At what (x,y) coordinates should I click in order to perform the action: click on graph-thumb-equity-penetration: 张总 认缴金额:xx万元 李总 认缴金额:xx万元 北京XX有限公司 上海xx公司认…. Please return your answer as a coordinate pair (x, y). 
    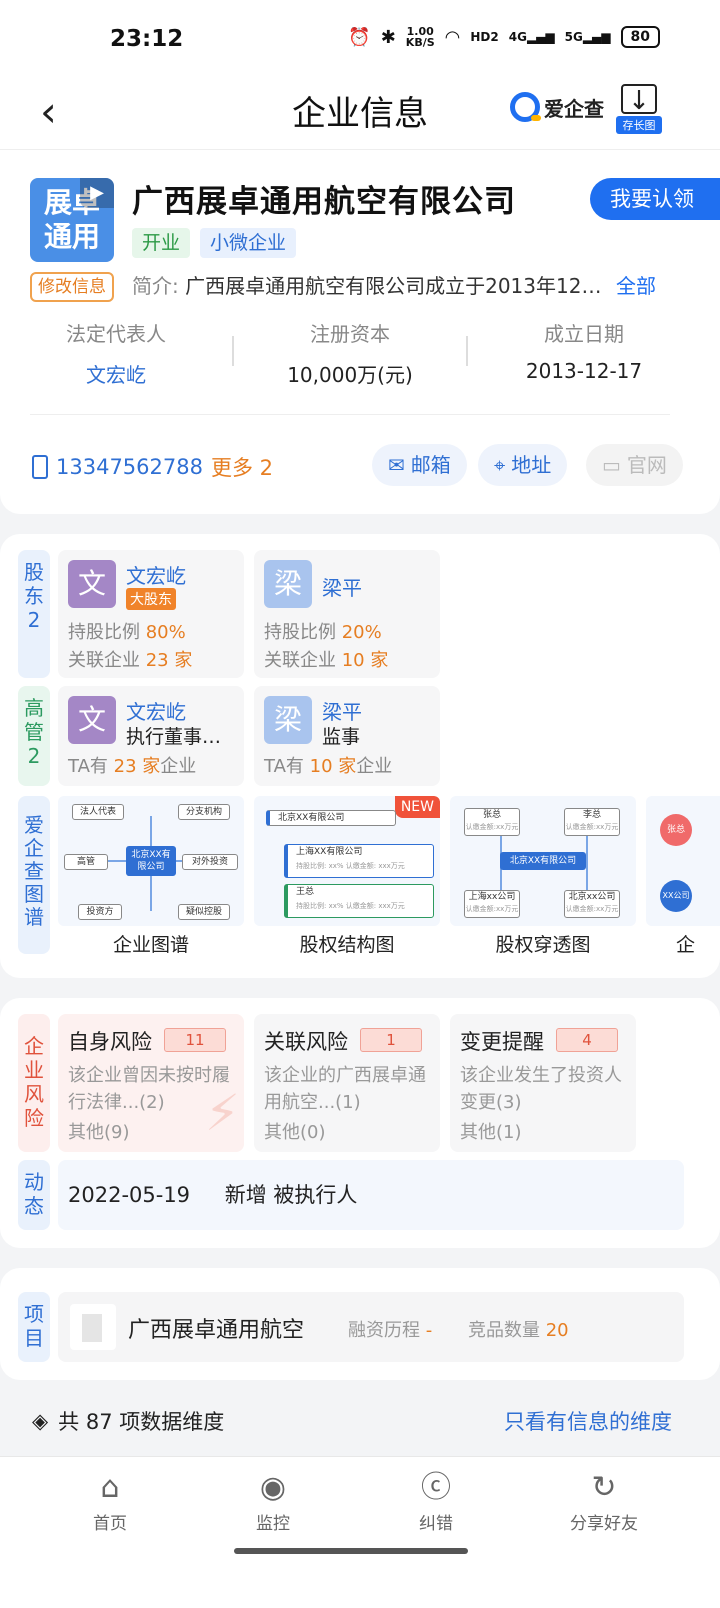
    Looking at the image, I should click on (543, 861).